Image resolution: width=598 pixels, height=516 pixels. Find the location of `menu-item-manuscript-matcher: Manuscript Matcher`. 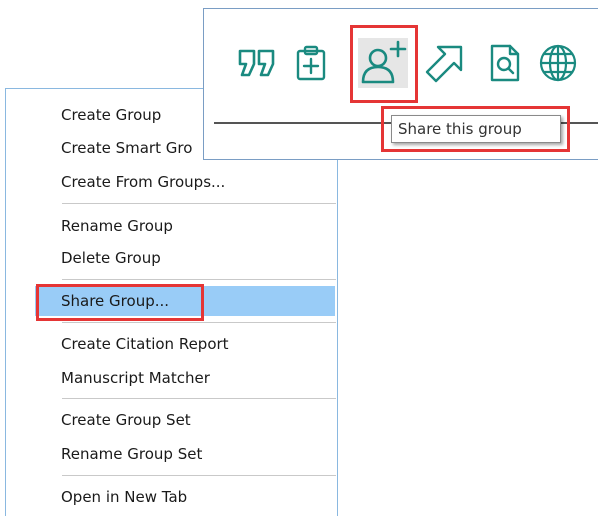

menu-item-manuscript-matcher: Manuscript Matcher is located at coordinates (185, 378).